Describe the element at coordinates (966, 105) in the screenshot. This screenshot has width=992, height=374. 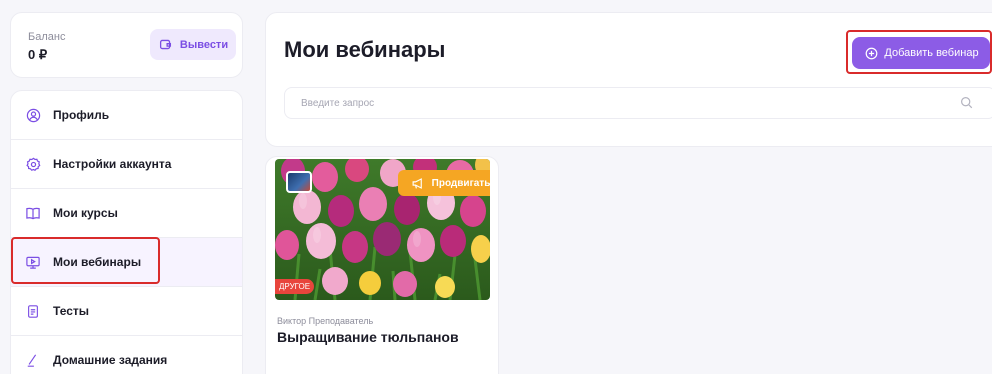
I see `search-icon` at that location.